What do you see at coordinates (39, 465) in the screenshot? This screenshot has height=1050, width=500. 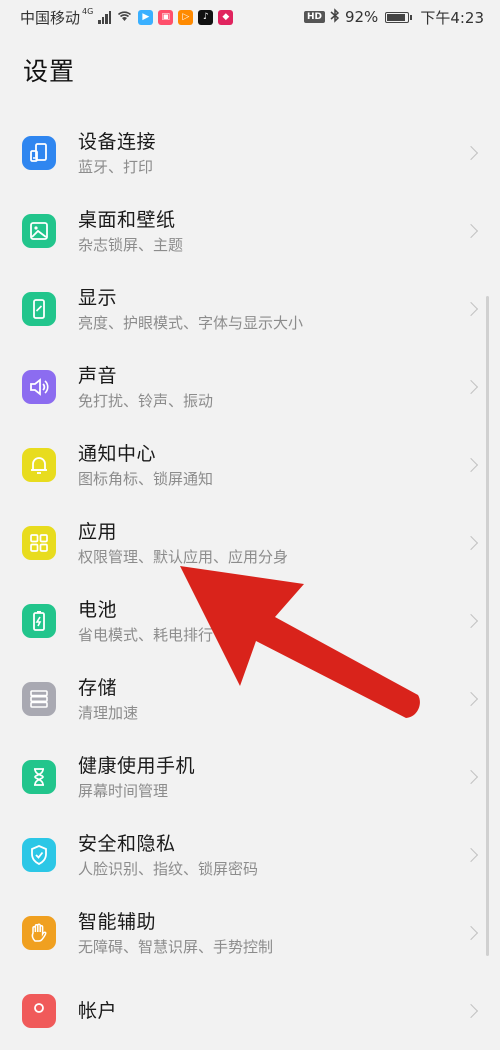 I see `bell-icon` at bounding box center [39, 465].